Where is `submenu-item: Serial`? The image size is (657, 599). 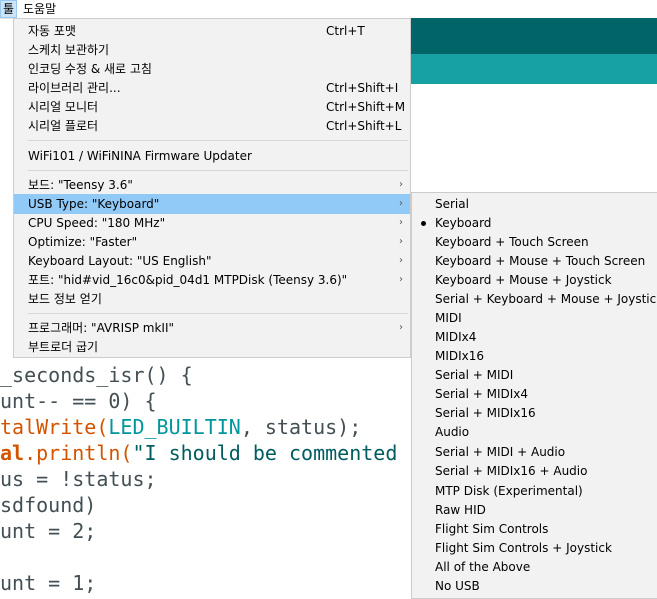 submenu-item: Serial is located at coordinates (534, 204).